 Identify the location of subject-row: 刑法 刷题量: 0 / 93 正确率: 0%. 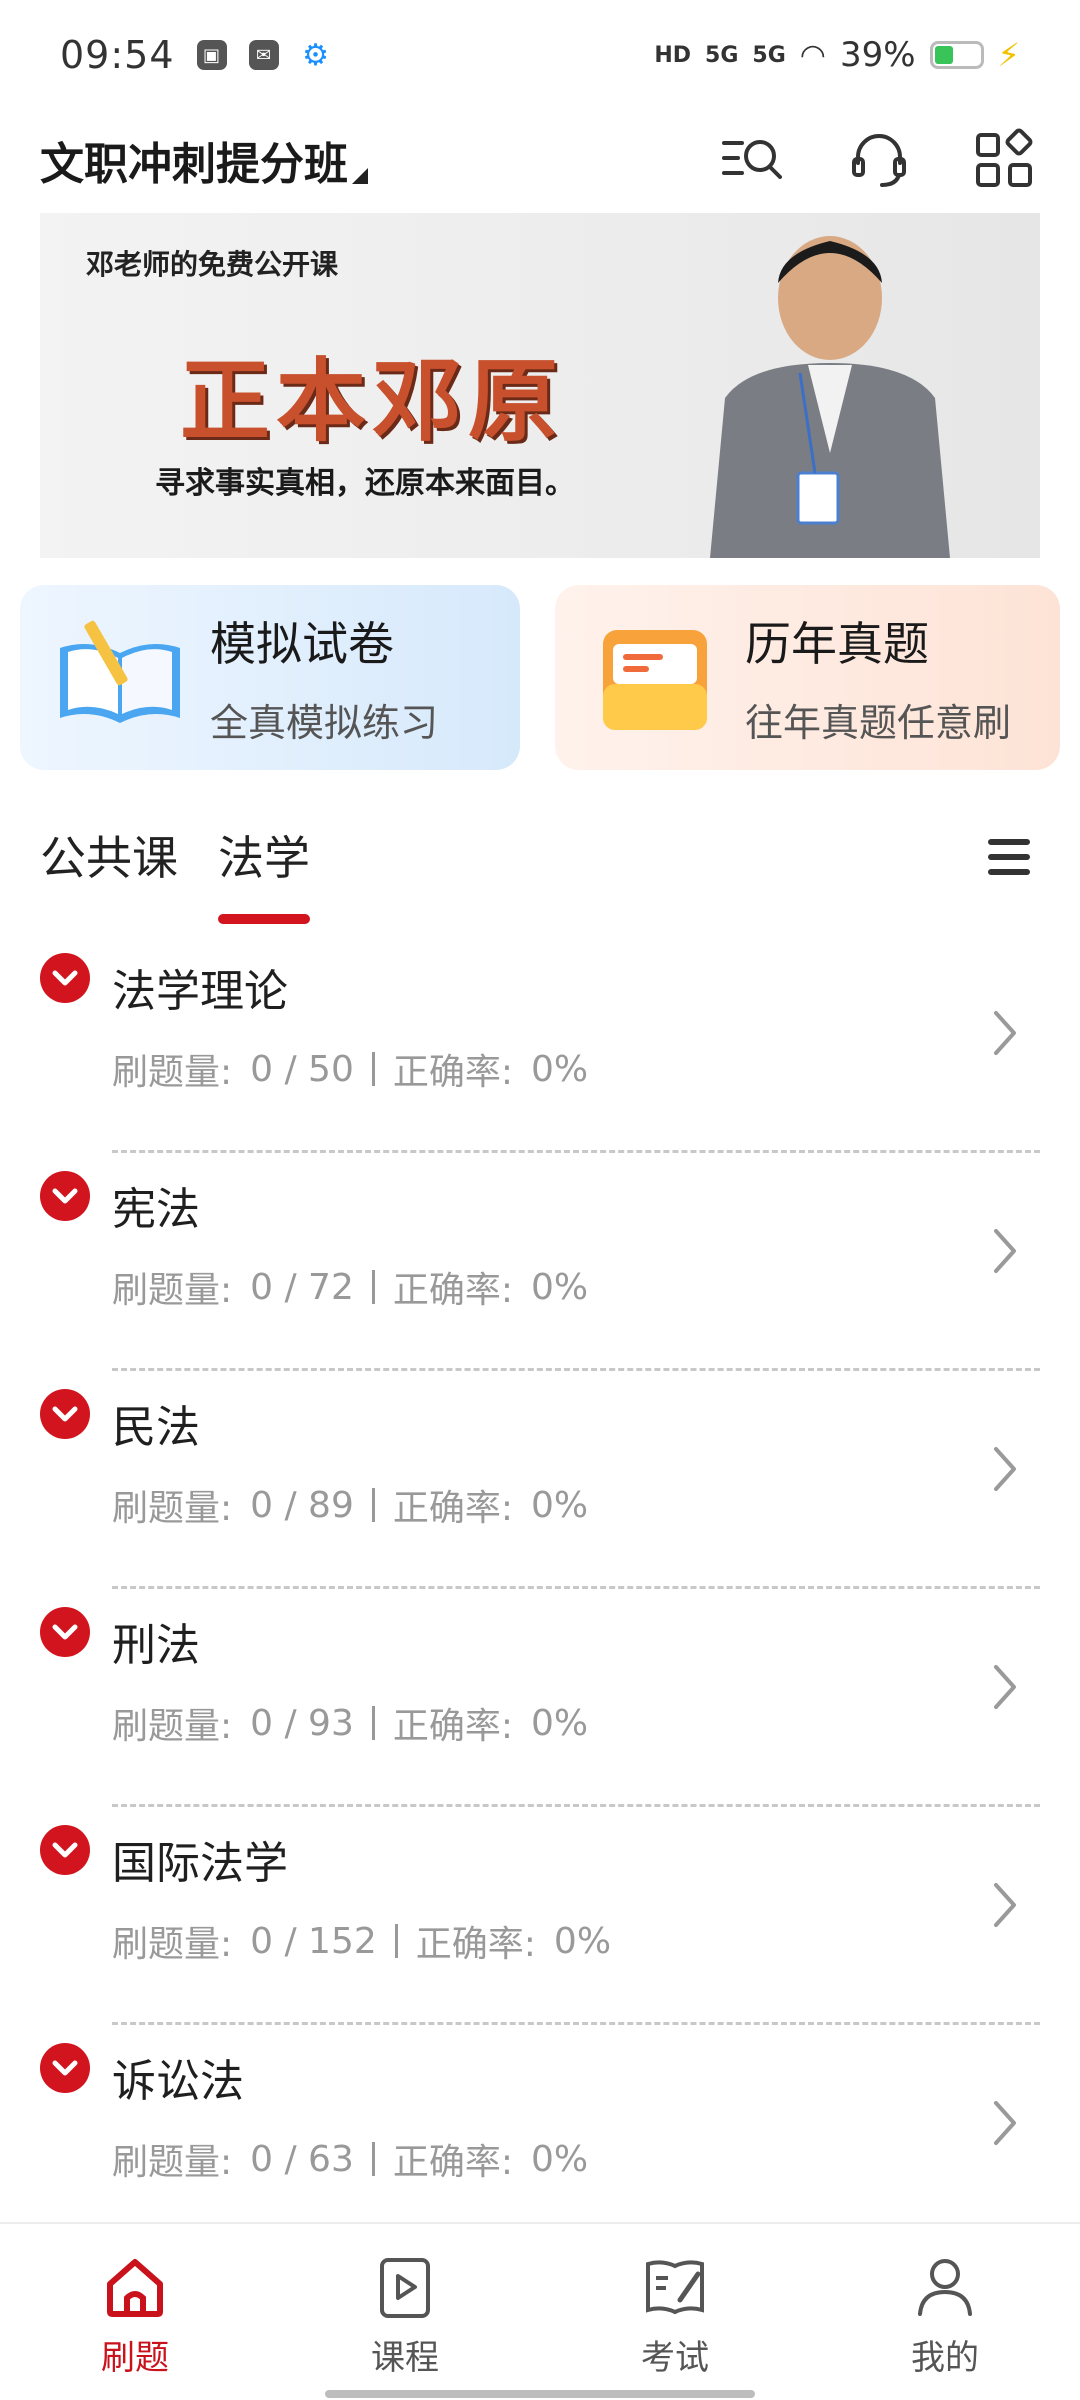
(540, 1698).